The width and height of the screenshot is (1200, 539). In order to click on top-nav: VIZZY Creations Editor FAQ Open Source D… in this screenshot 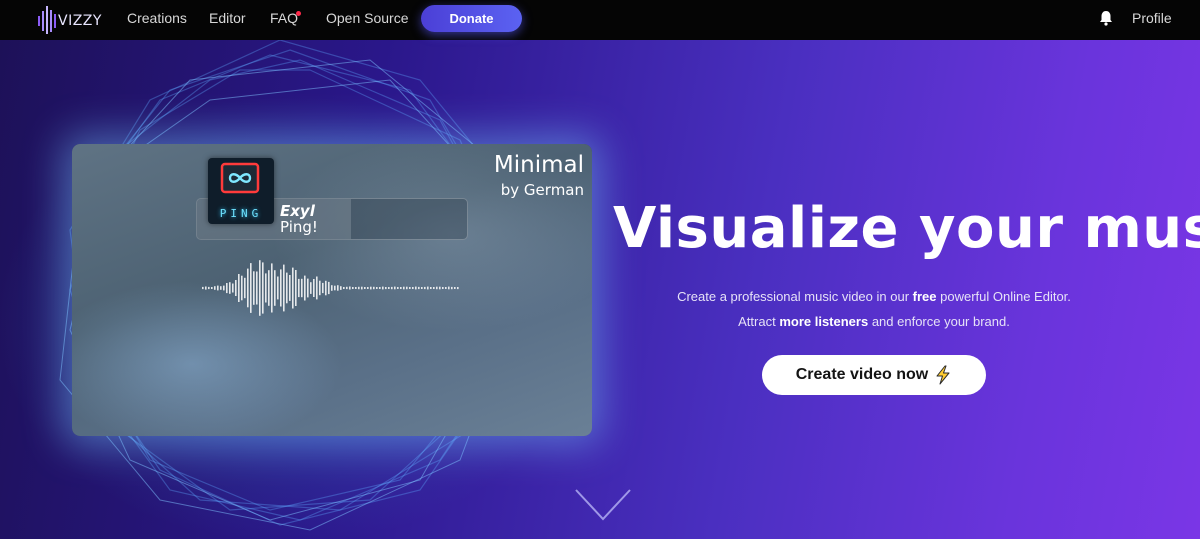, I will do `click(600, 20)`.